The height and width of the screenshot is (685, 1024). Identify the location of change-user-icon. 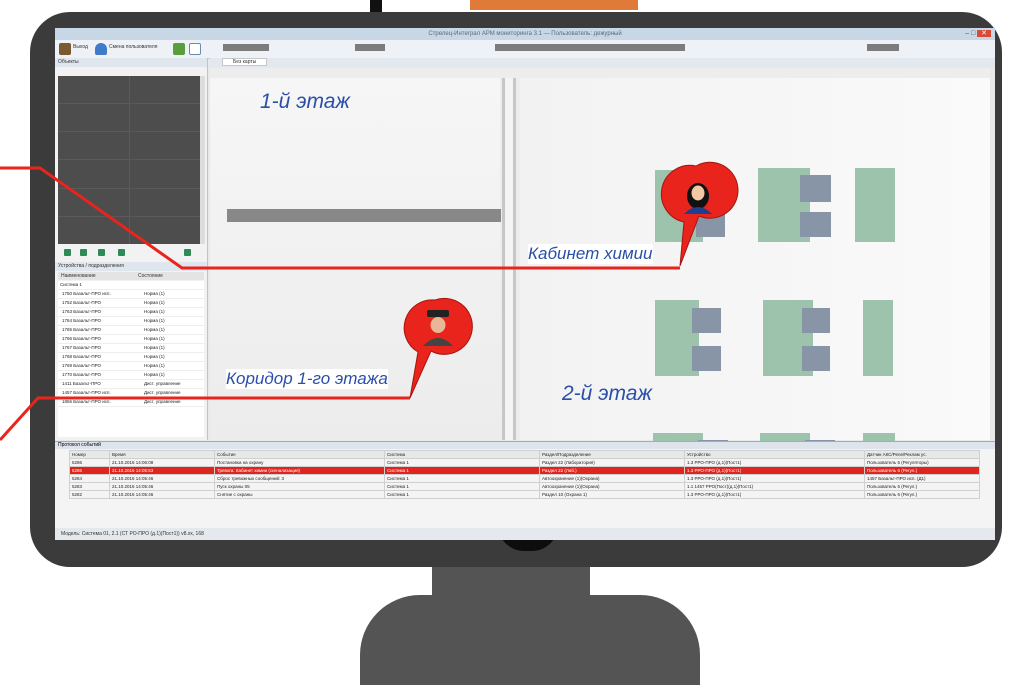
(101, 49).